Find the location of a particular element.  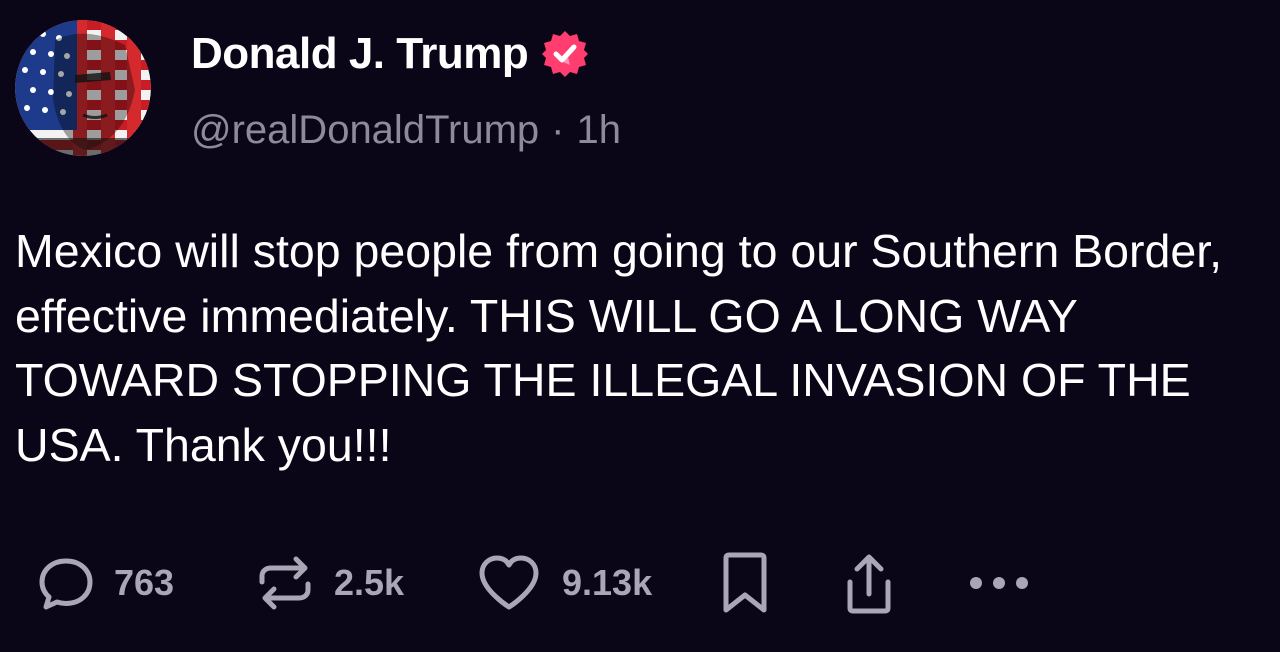

reply-count: 763 is located at coordinates (144, 582).